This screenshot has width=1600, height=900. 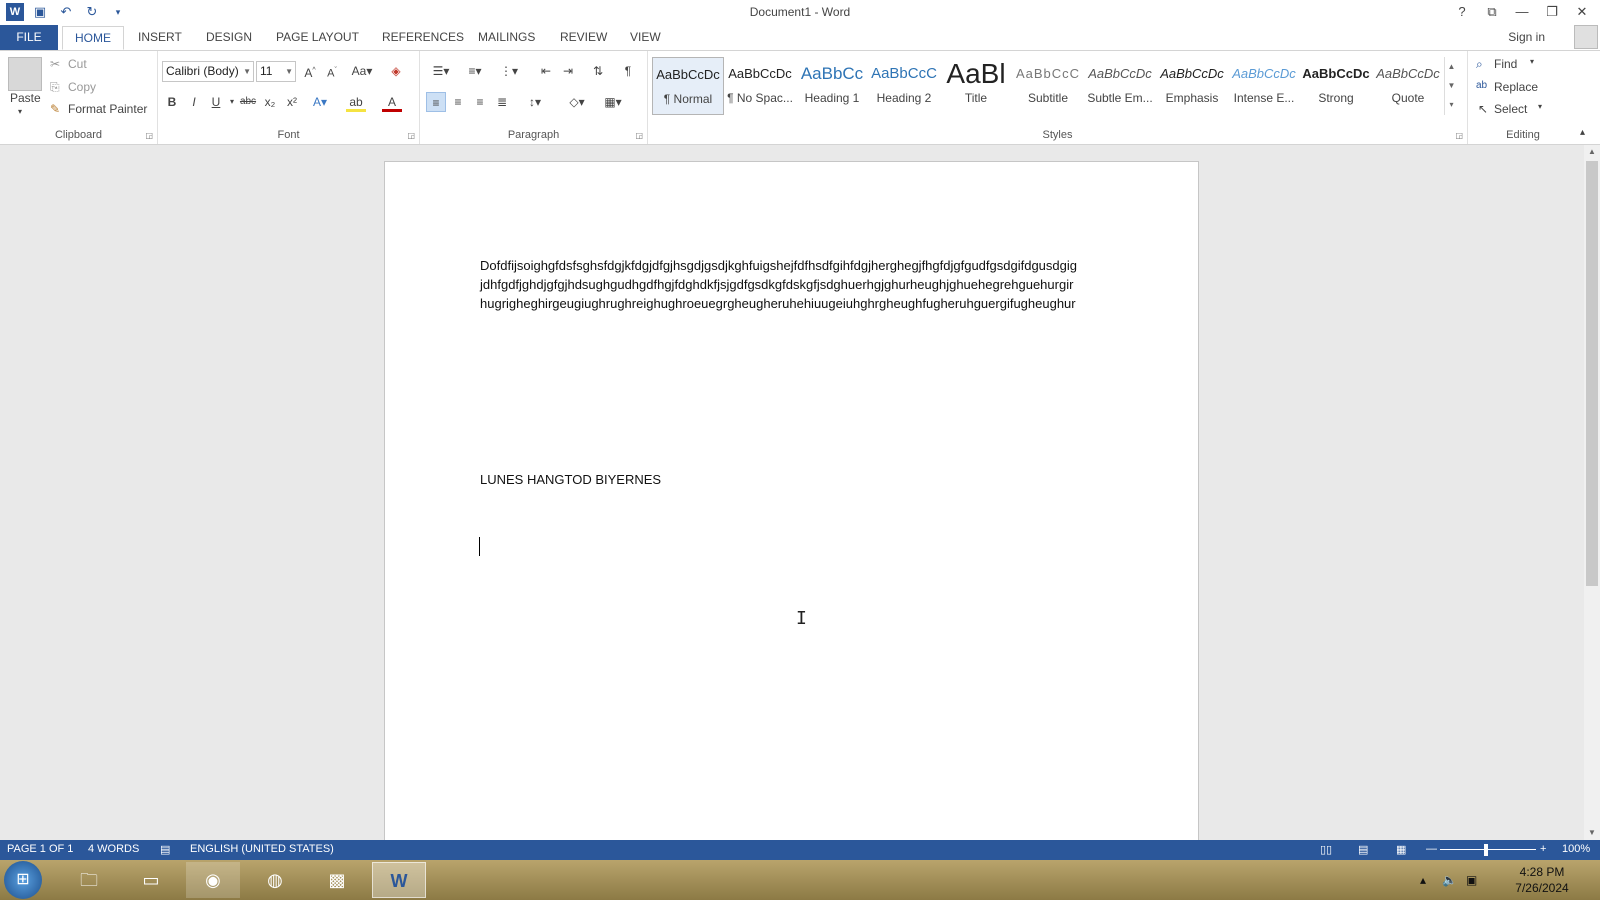 I want to click on tab-references: REFERENCES, so click(x=423, y=39).